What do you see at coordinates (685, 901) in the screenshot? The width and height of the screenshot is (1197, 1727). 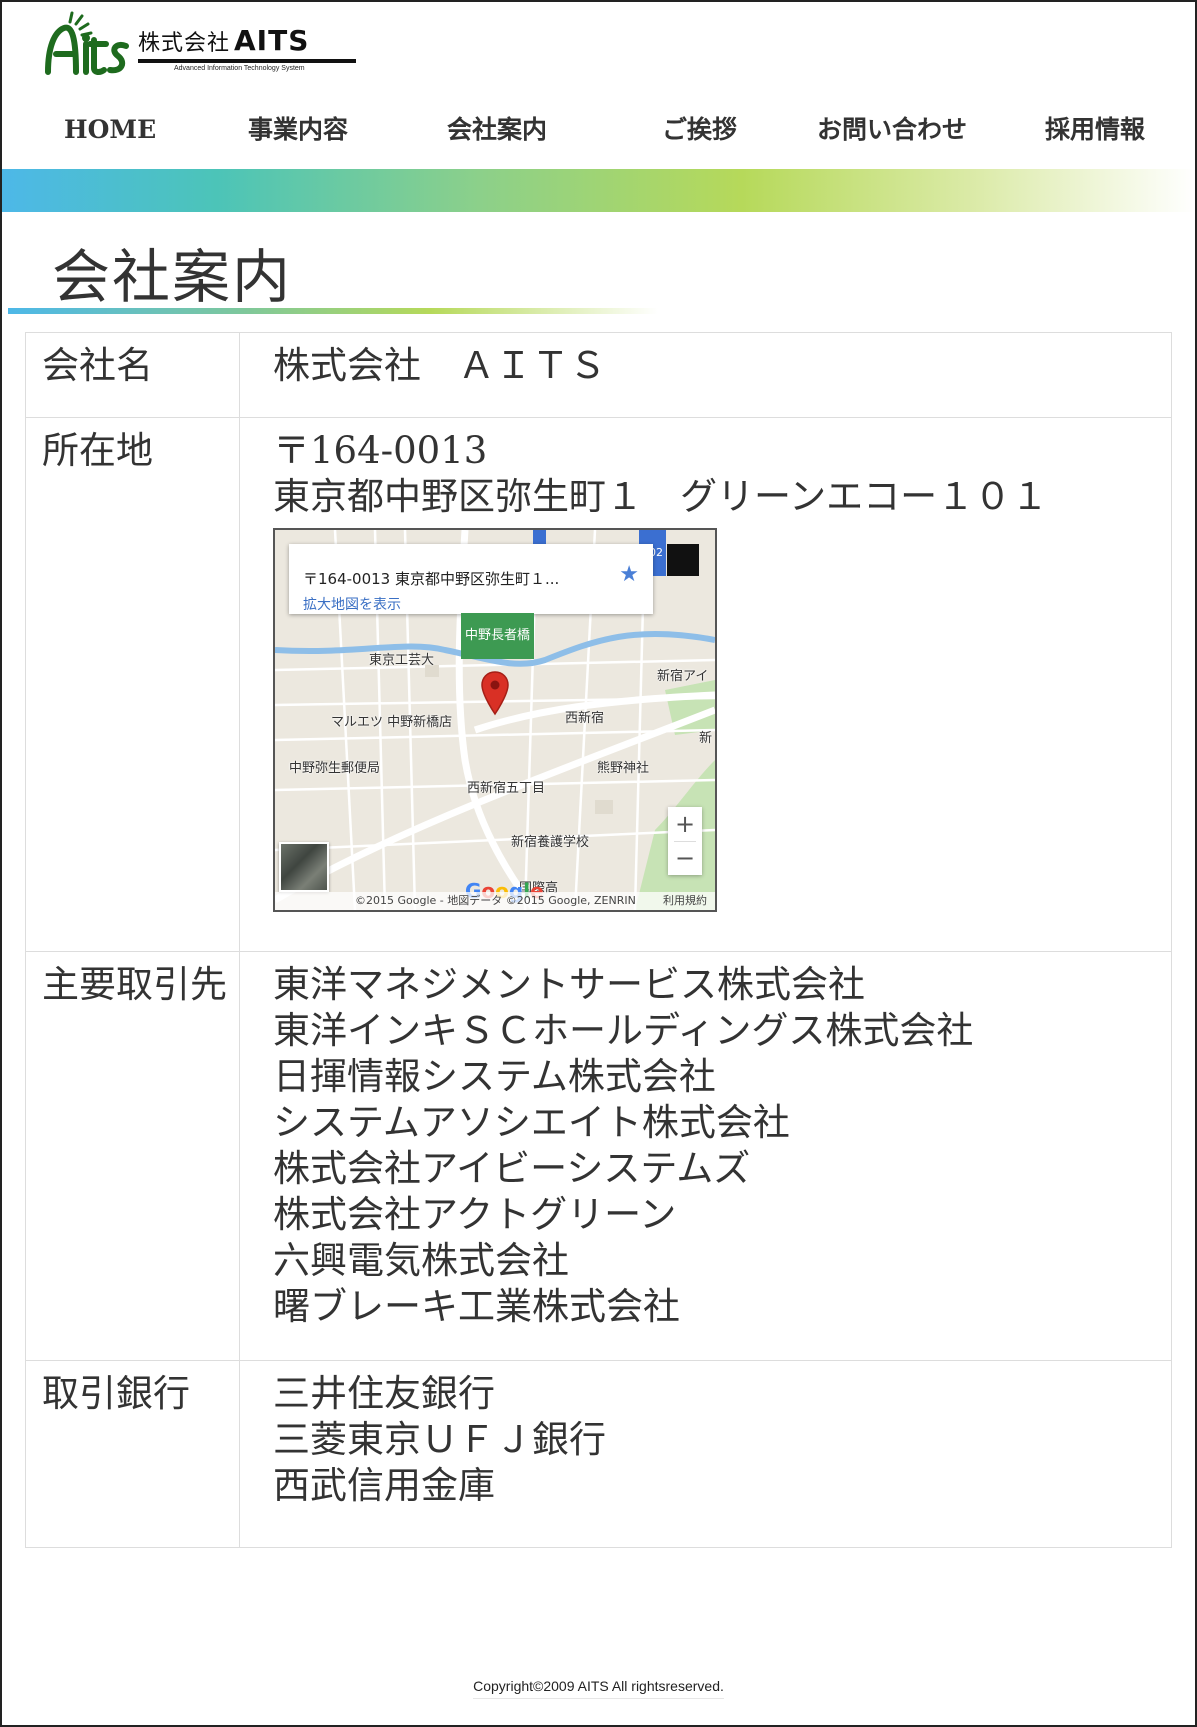 I see `map-terms-link: 利用規約` at bounding box center [685, 901].